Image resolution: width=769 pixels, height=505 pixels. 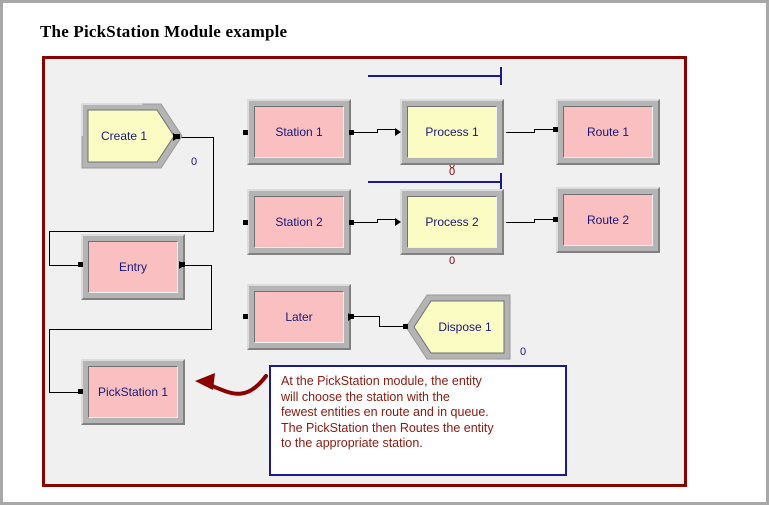 I want to click on dispose1-counter: 0, so click(x=523, y=352).